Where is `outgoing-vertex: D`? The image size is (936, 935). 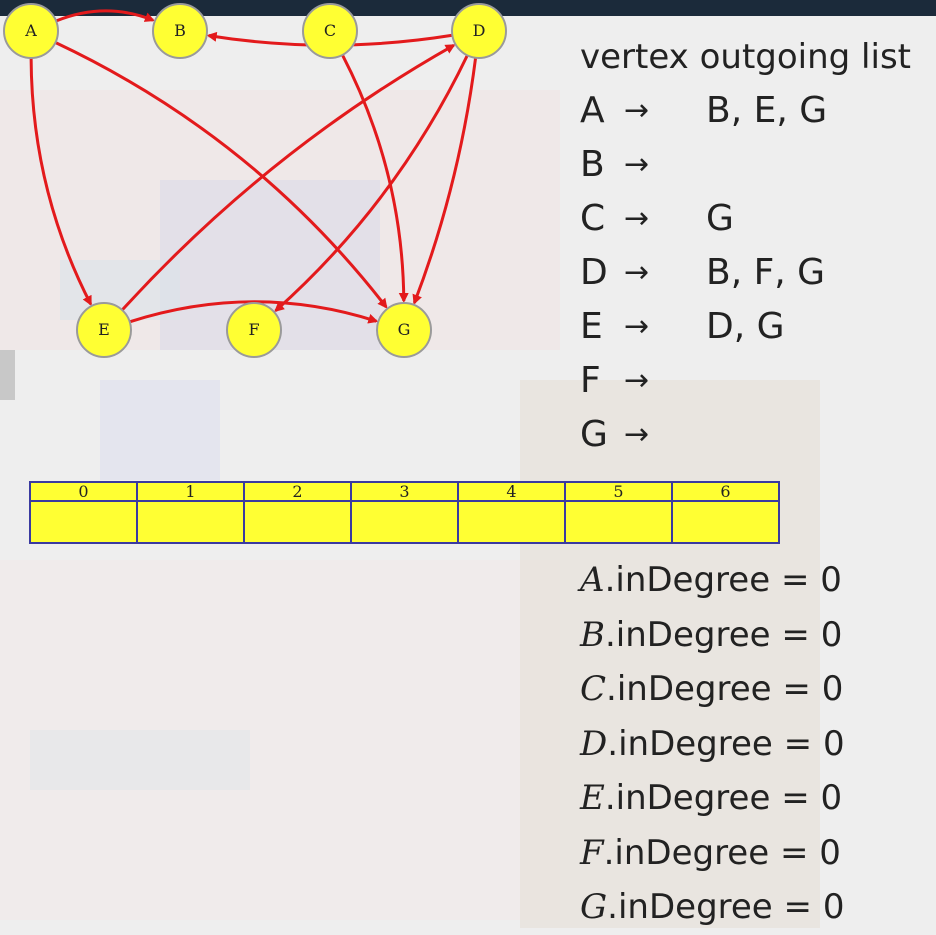 outgoing-vertex: D is located at coordinates (594, 272).